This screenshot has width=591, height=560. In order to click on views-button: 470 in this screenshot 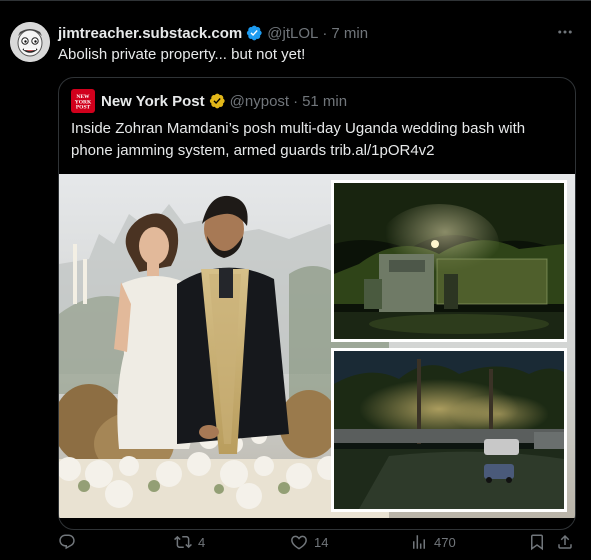, I will do `click(433, 542)`.